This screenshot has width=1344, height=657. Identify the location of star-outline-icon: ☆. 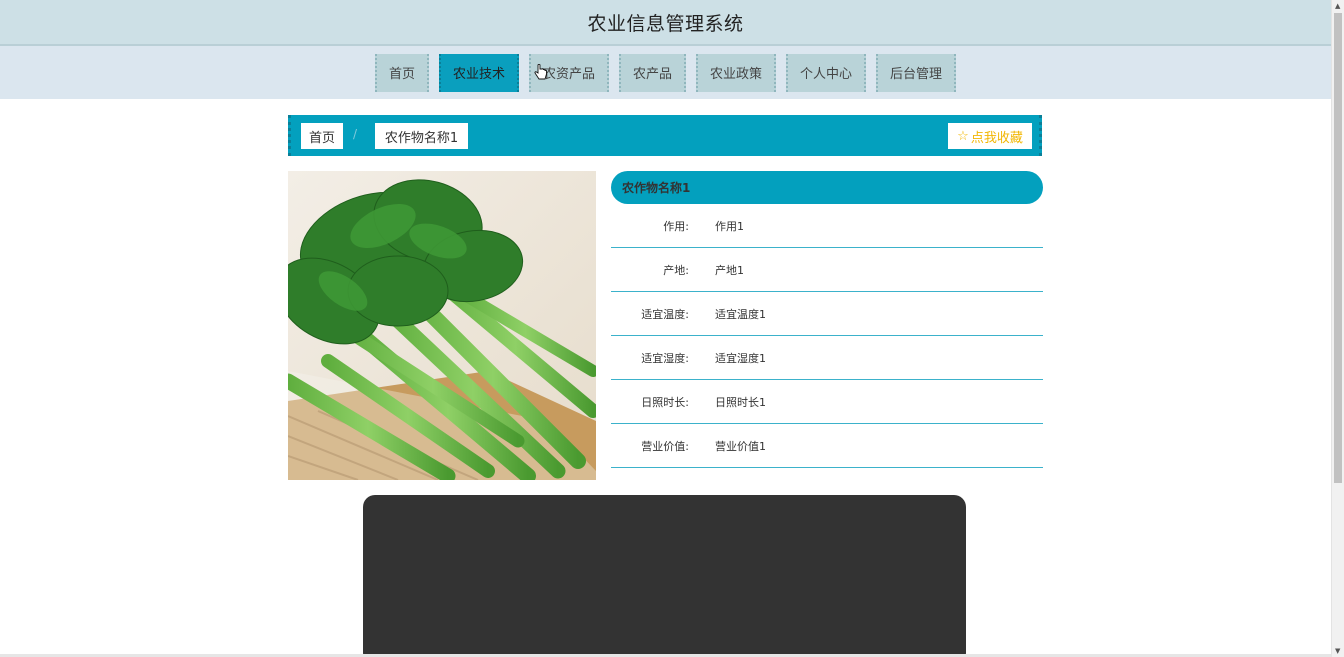
(963, 136).